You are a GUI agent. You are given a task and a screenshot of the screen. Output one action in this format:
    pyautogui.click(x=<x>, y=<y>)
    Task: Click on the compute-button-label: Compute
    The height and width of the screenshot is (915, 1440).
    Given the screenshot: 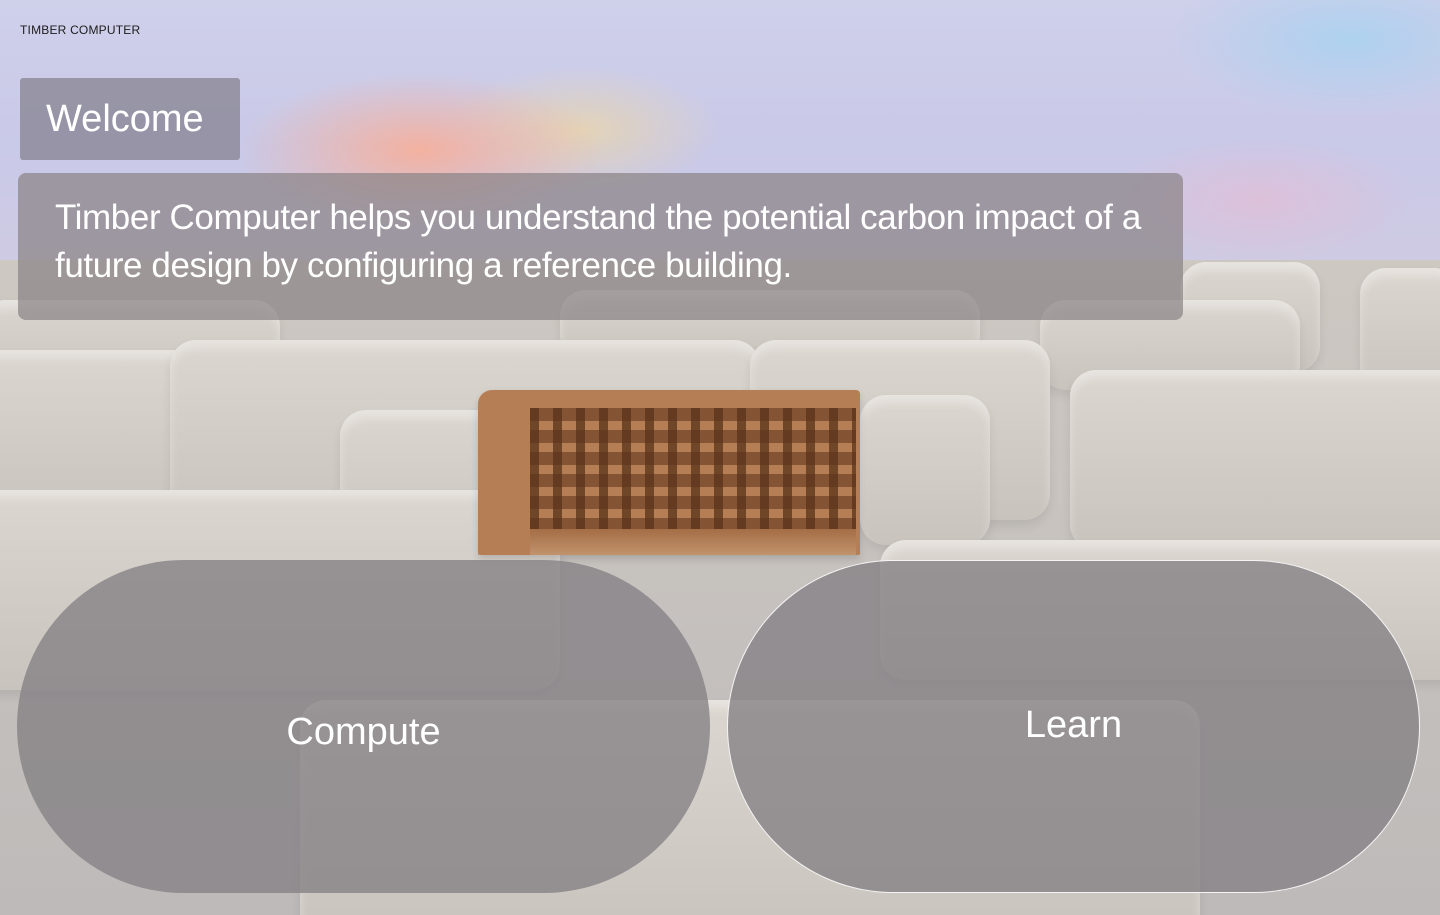 What is the action you would take?
    pyautogui.click(x=363, y=732)
    